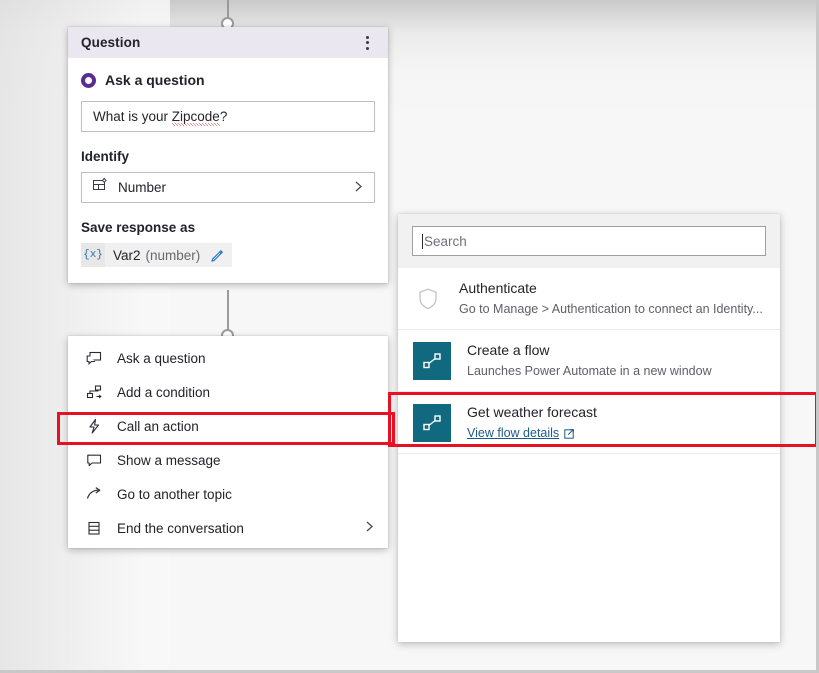 The image size is (819, 673). Describe the element at coordinates (142, 187) in the screenshot. I see `identify-selected-value: Number` at that location.